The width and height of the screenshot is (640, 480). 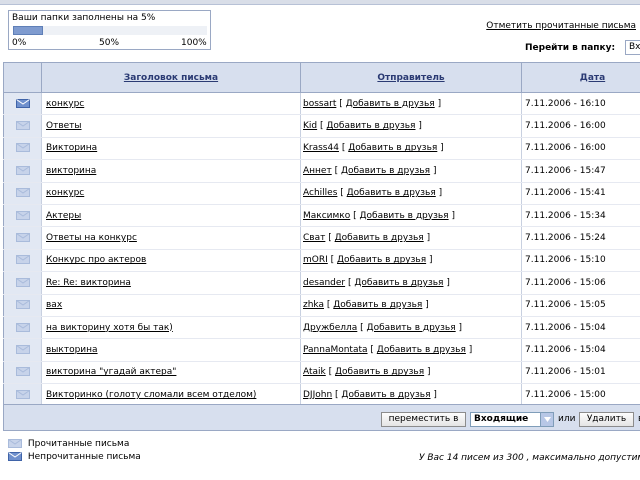 I want to click on sender-link: Сват, so click(x=314, y=238).